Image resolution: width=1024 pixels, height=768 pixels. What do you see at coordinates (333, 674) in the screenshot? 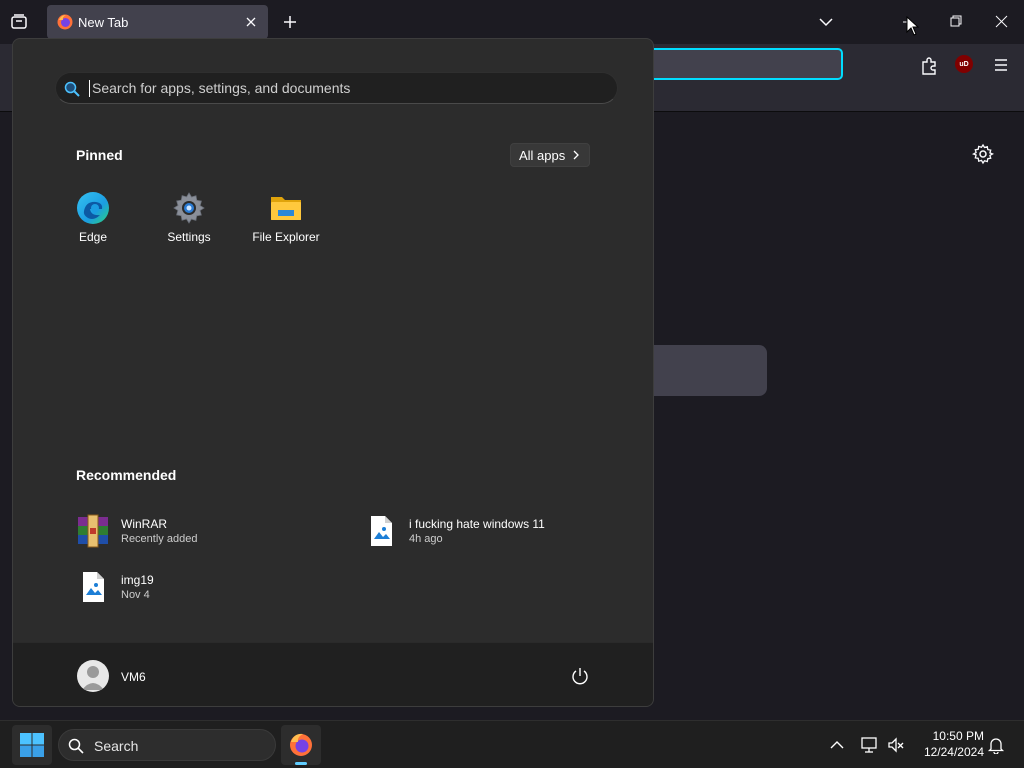
I see `start-menu-footer: VM6` at bounding box center [333, 674].